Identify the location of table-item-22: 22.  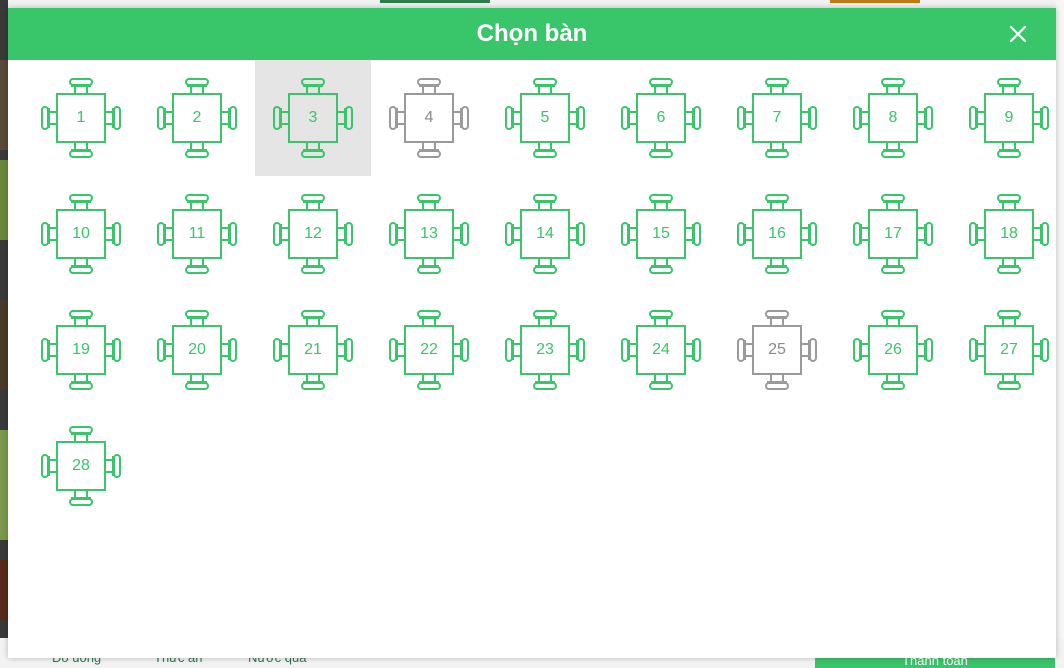
(429, 350).